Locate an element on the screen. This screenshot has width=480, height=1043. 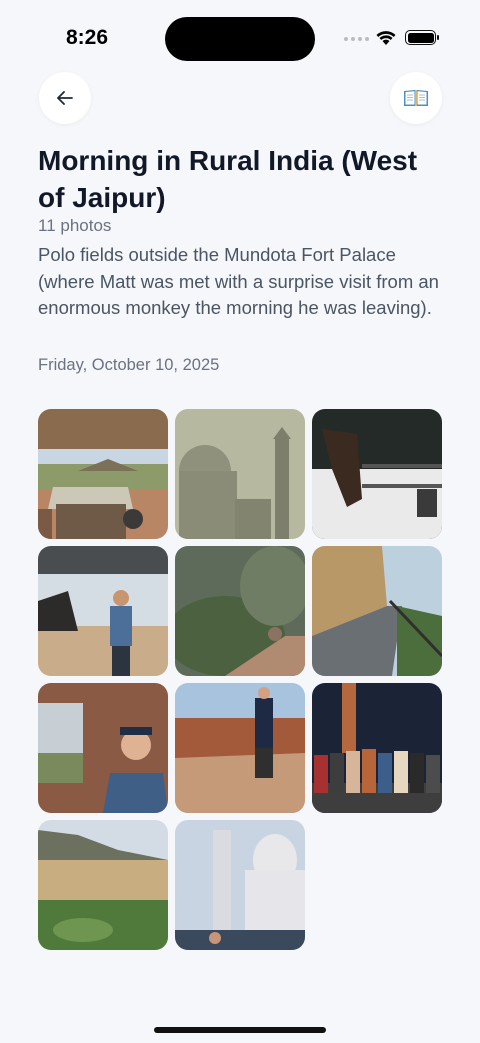
wifi-icon is located at coordinates (386, 38).